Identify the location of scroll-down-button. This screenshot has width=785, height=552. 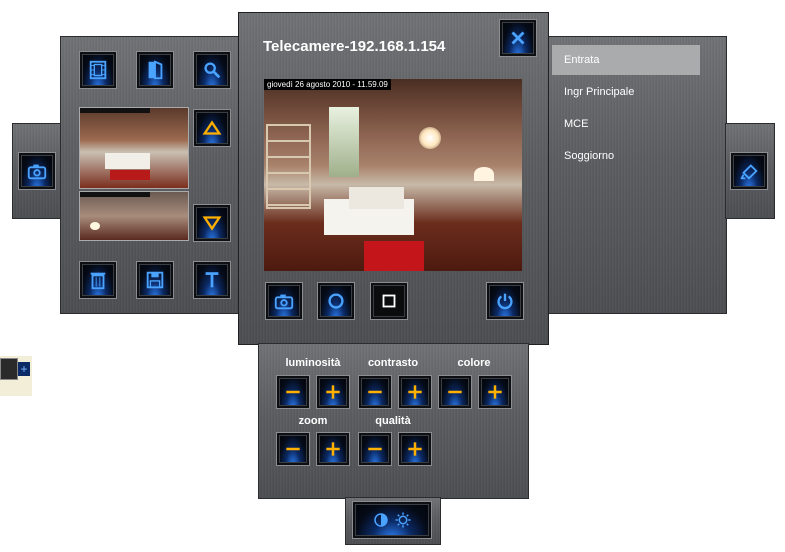
(212, 223).